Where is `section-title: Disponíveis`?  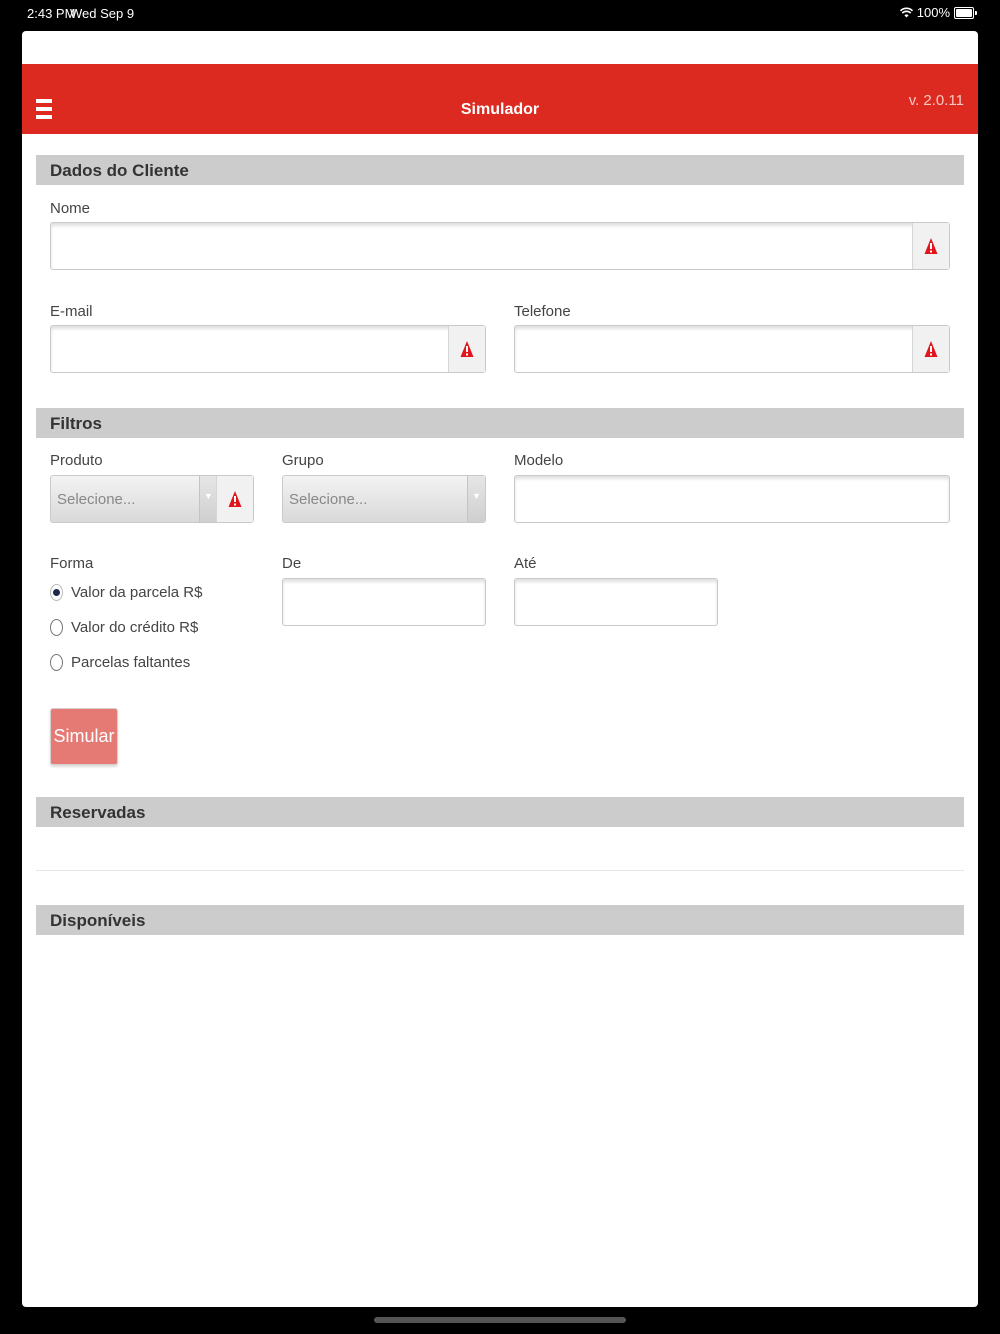
section-title: Disponíveis is located at coordinates (98, 920).